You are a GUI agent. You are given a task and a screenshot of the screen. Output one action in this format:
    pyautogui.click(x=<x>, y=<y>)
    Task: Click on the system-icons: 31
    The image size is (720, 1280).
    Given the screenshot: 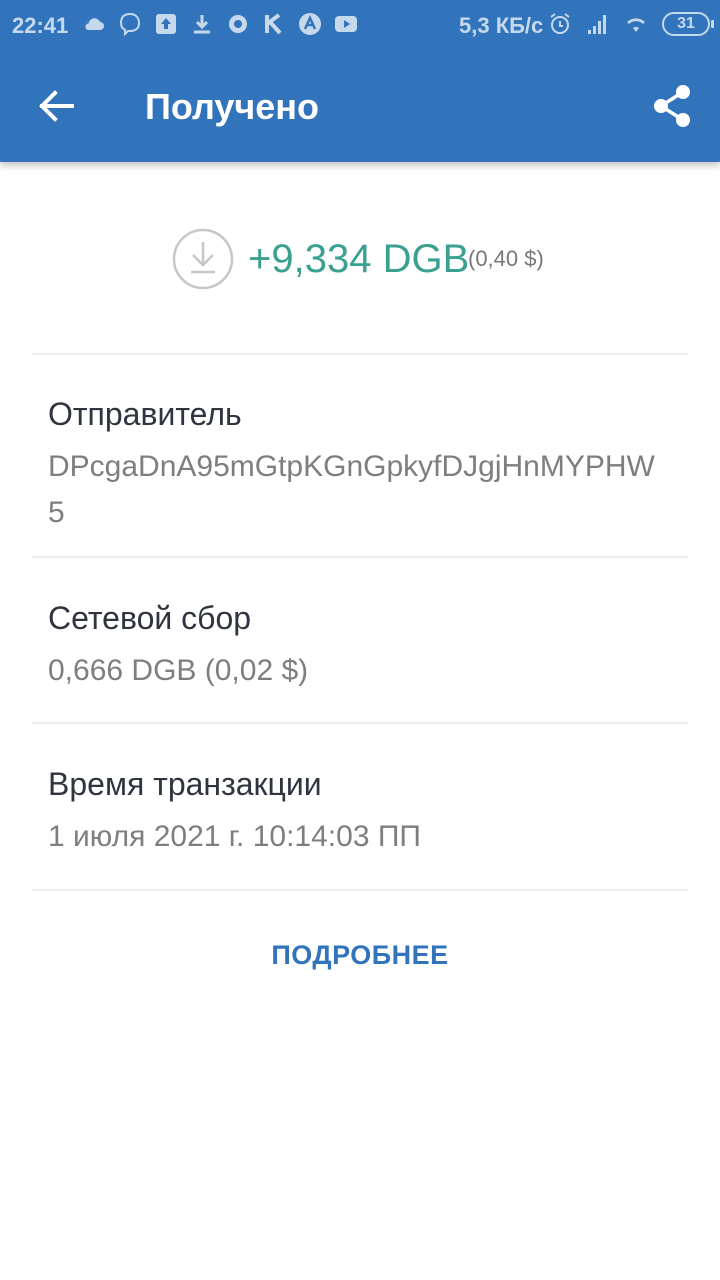 What is the action you would take?
    pyautogui.click(x=631, y=24)
    